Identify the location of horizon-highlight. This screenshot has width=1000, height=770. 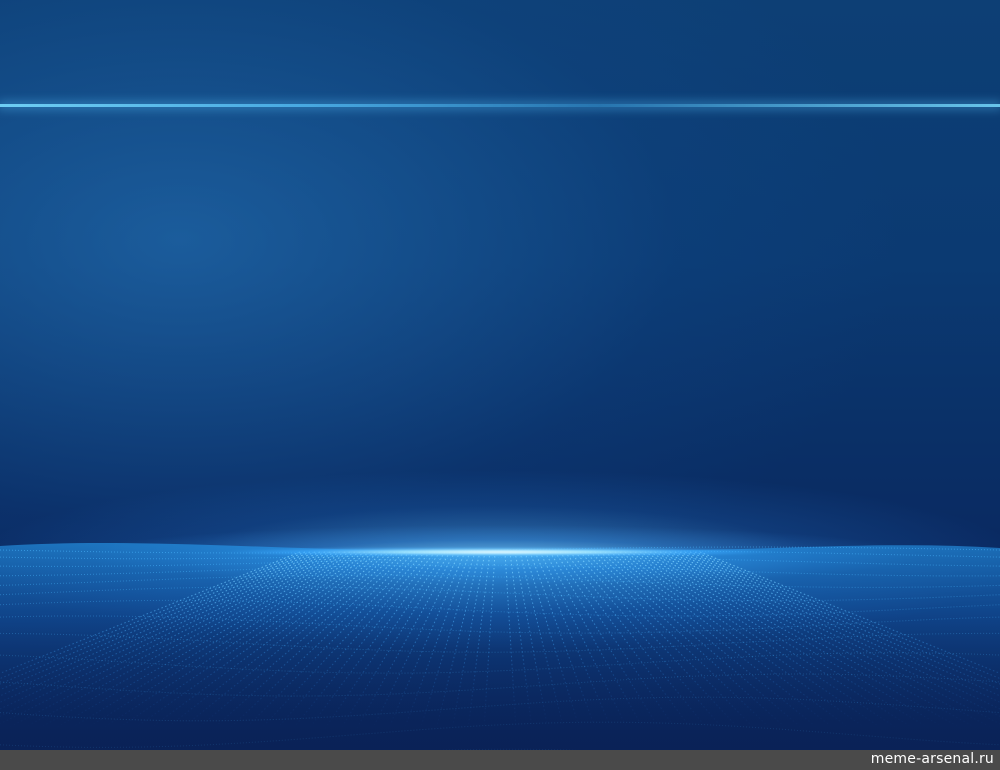
(500, 552).